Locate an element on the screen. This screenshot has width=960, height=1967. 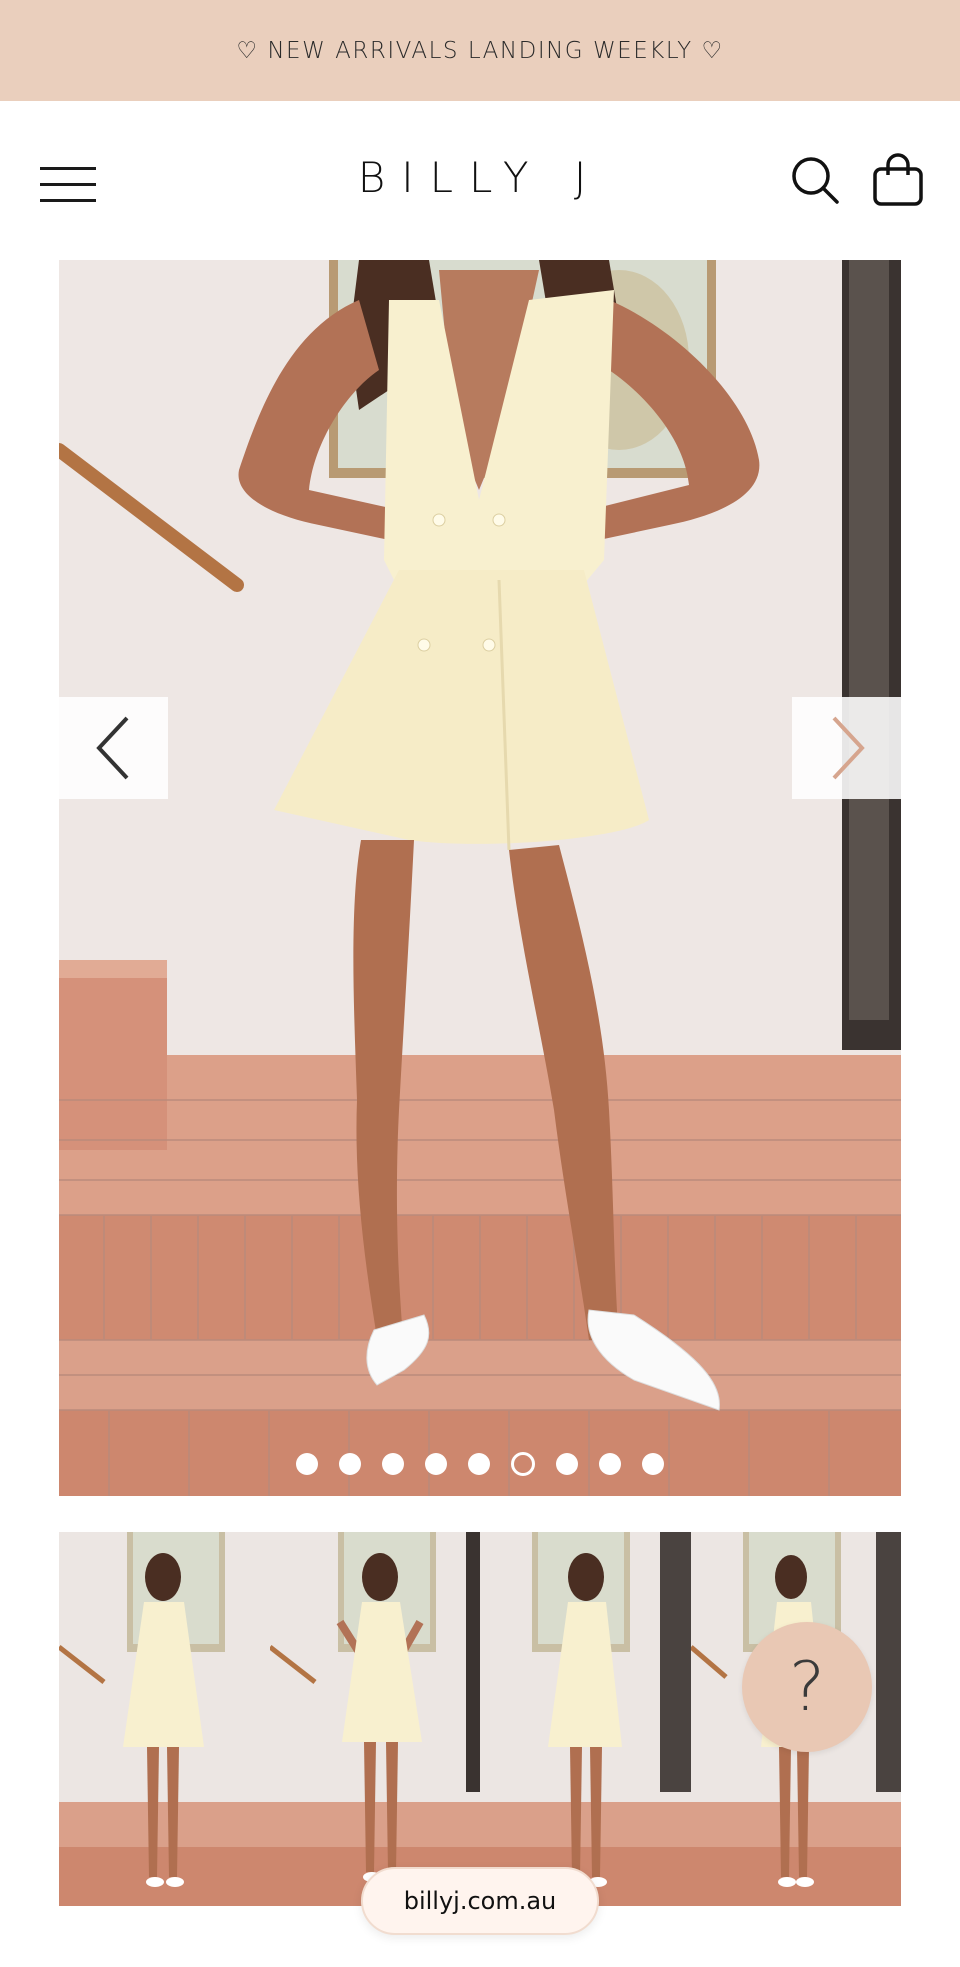
browser-url-bar: billyj.com.au is located at coordinates (480, 1901).